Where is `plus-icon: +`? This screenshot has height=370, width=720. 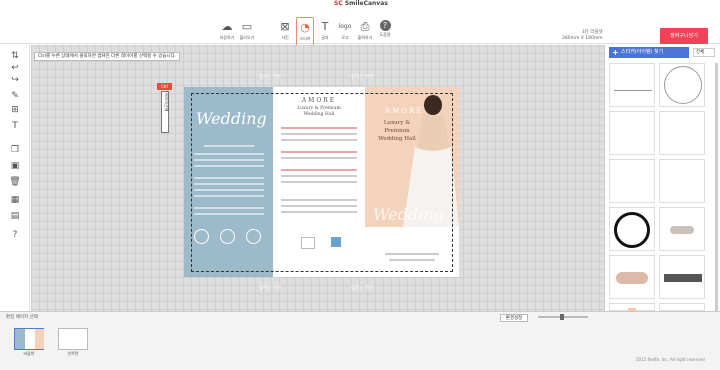 plus-icon: + is located at coordinates (615, 52).